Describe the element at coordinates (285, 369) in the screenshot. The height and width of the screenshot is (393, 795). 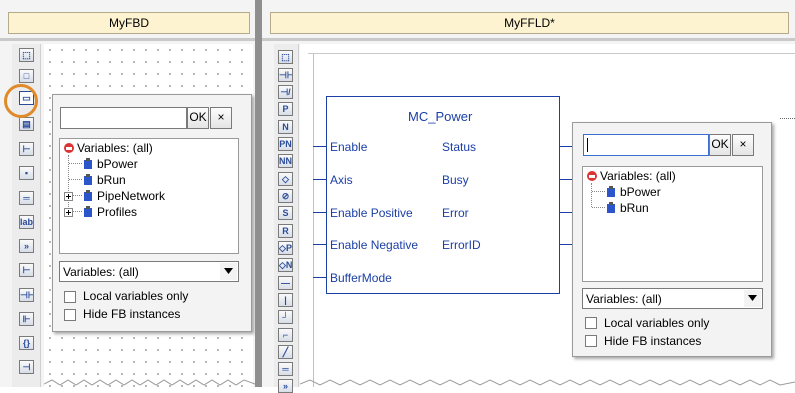
I see `tool-equal: ═` at that location.